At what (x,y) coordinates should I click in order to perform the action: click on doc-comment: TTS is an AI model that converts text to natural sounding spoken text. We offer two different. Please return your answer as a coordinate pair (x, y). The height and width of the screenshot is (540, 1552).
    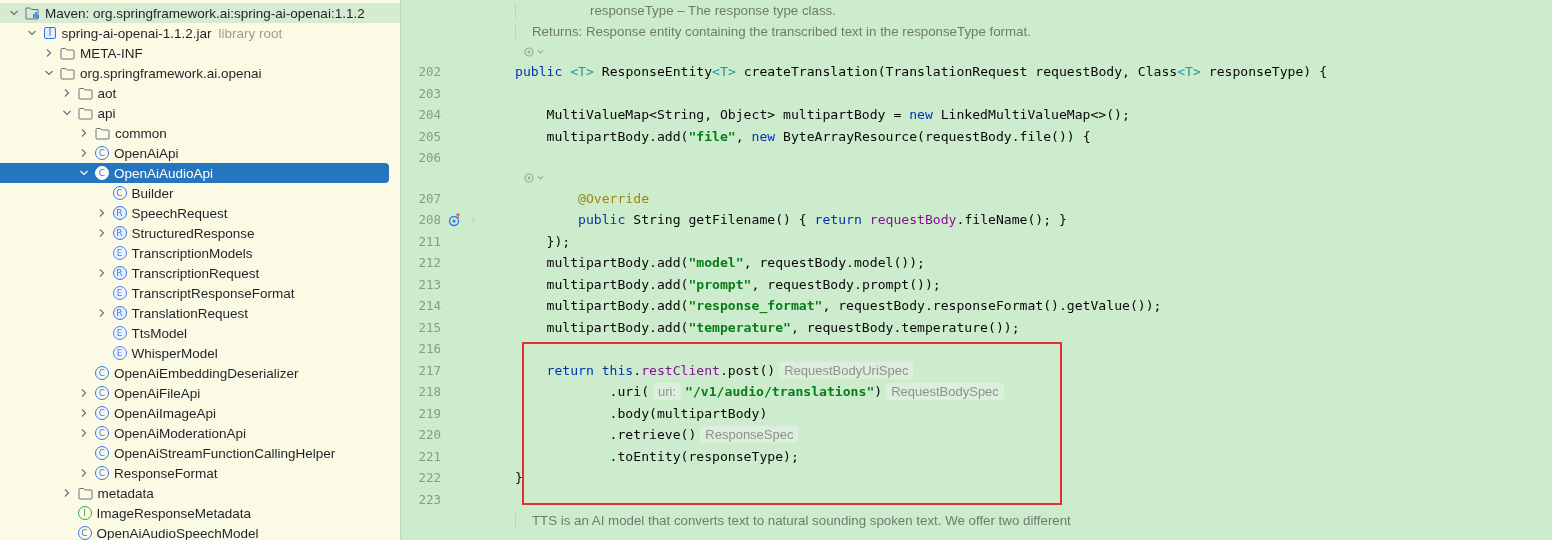
    Looking at the image, I should click on (793, 520).